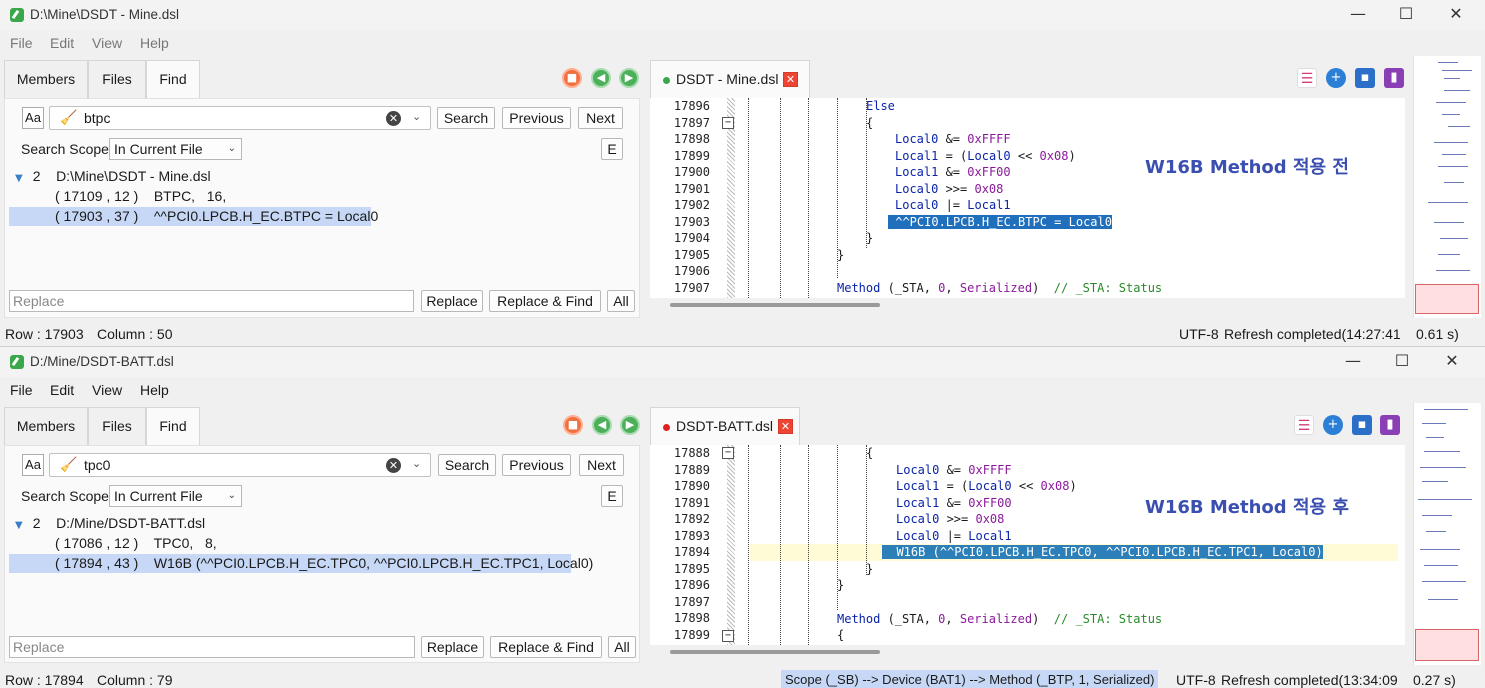  Describe the element at coordinates (953, 139) in the screenshot. I see `code-line: Local0 &= 0xFFFF` at that location.